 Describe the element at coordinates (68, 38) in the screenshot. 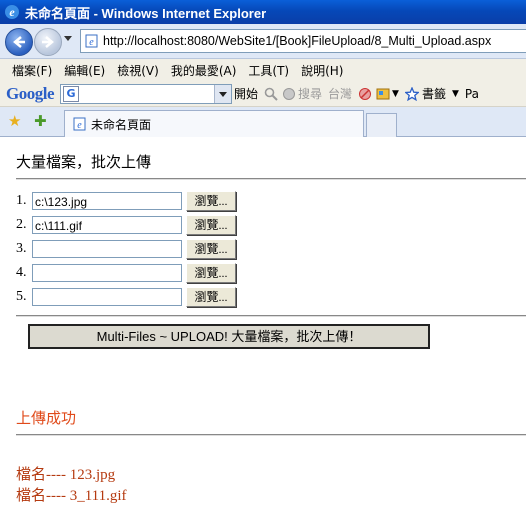

I see `recent-pages-dropdown-icon` at that location.